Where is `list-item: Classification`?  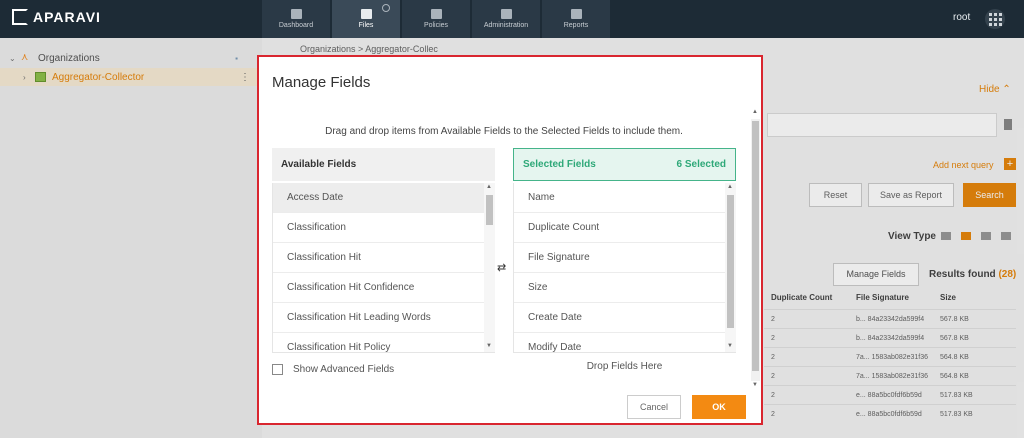
list-item: Classification is located at coordinates (384, 228).